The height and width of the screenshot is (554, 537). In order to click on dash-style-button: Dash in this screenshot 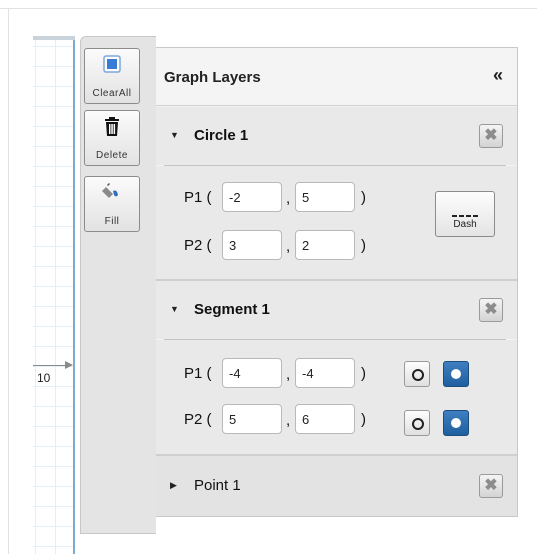, I will do `click(465, 214)`.